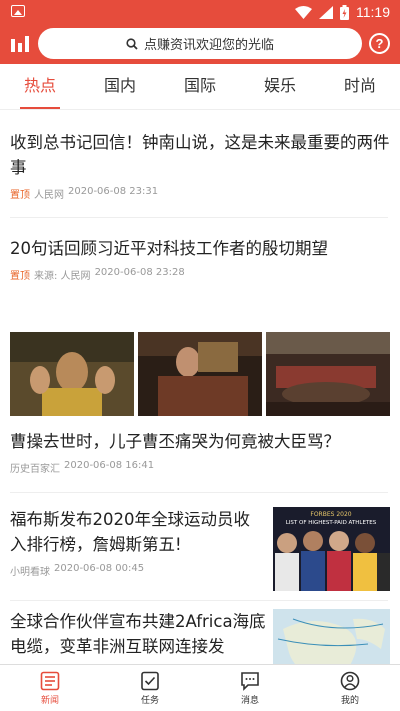 The width and height of the screenshot is (400, 711). What do you see at coordinates (250, 681) in the screenshot?
I see `message-icon` at bounding box center [250, 681].